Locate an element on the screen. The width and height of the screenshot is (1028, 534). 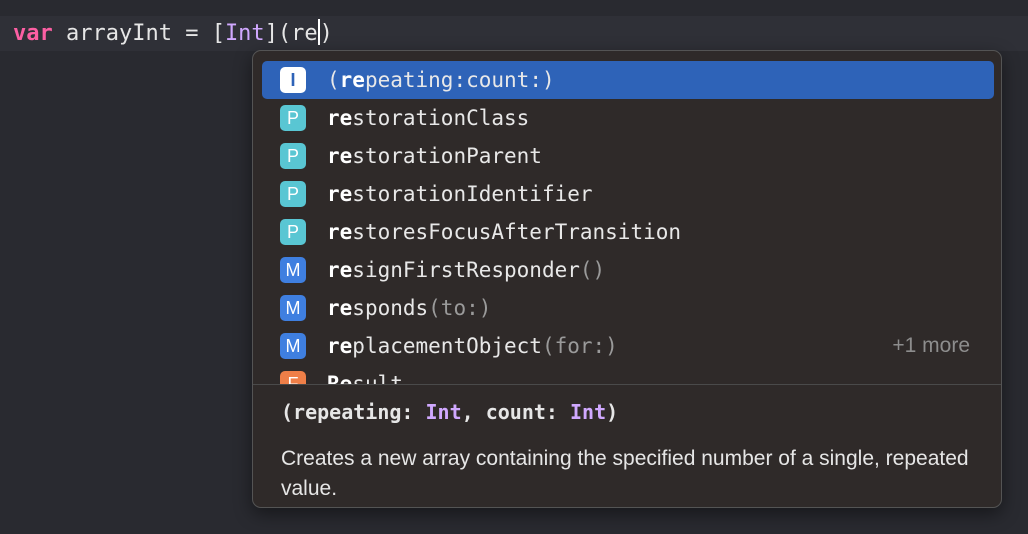
completion-item: P restoresFocusAfterTransition is located at coordinates (628, 232).